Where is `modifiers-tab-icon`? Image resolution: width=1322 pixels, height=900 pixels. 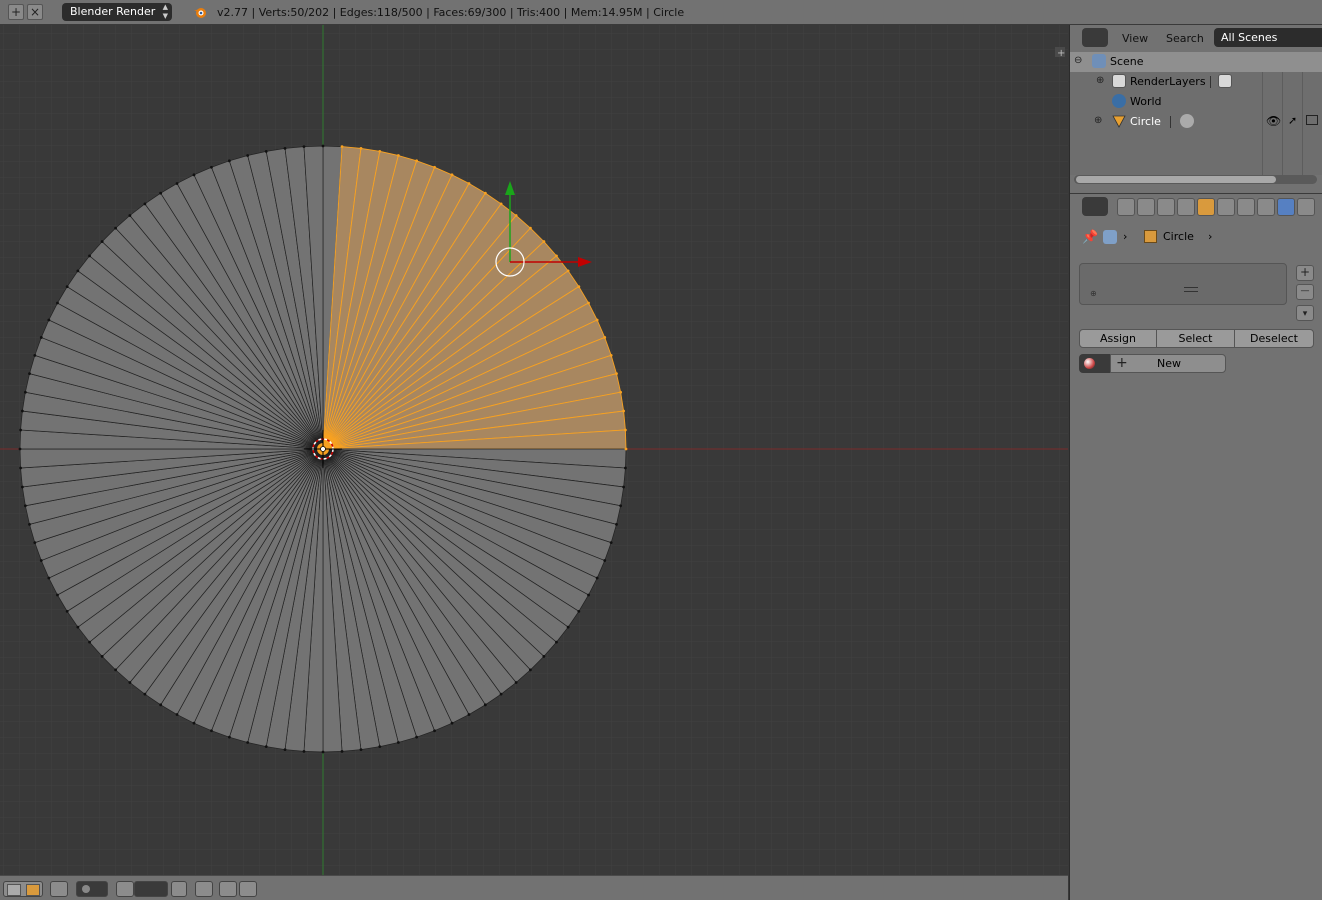
modifiers-tab-icon is located at coordinates (1246, 207).